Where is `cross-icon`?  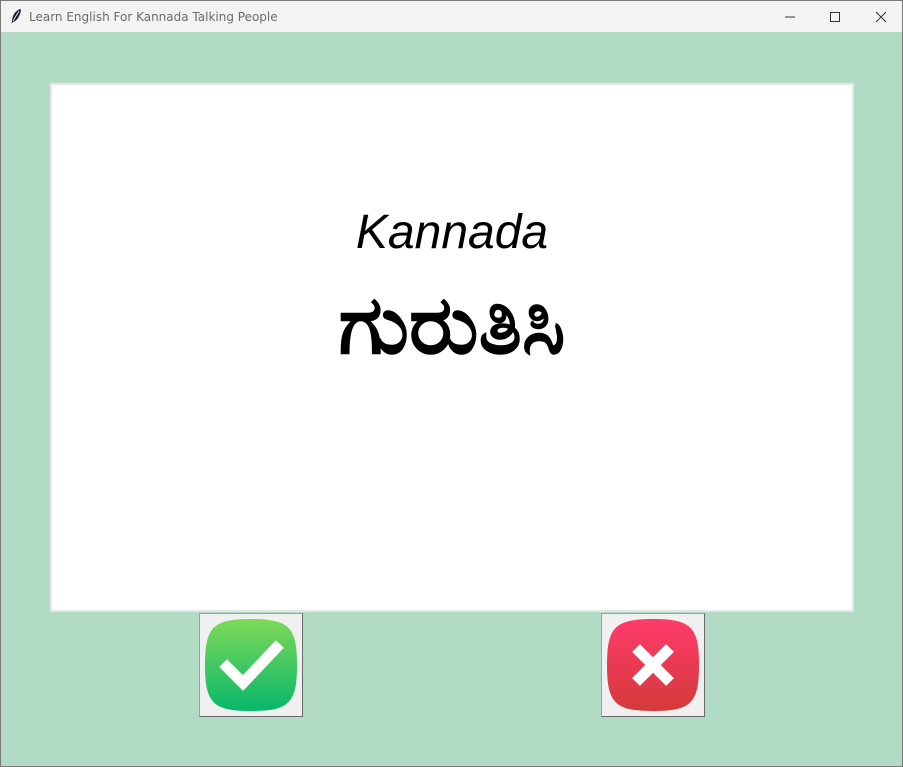
cross-icon is located at coordinates (653, 665).